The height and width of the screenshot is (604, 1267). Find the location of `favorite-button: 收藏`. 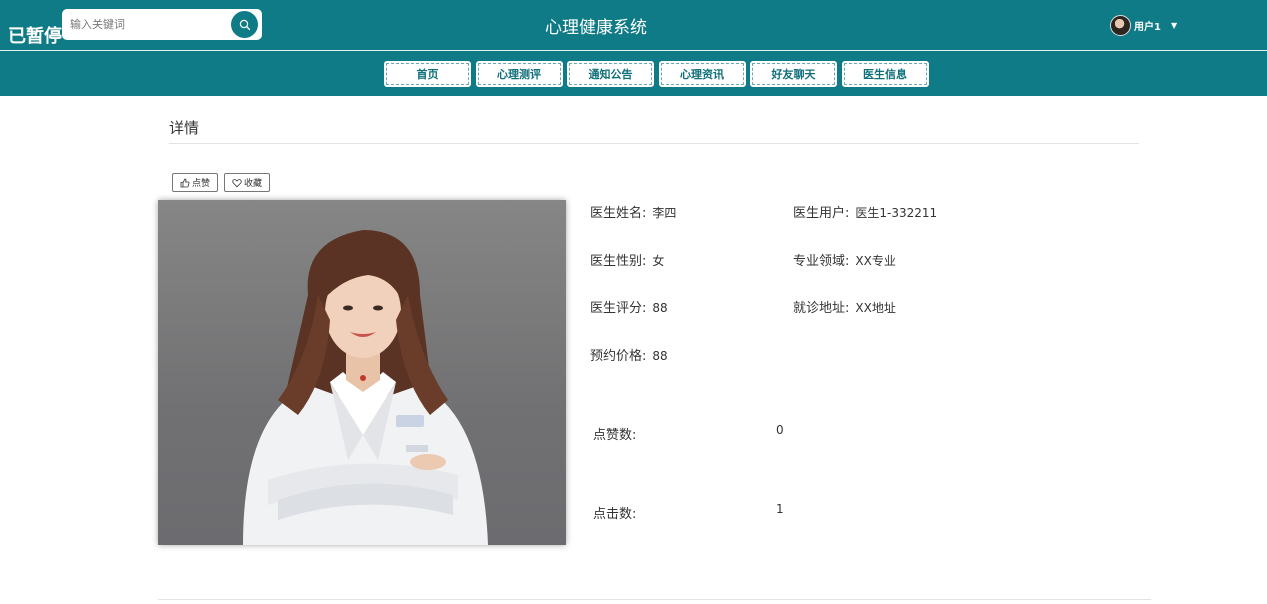

favorite-button: 收藏 is located at coordinates (247, 182).